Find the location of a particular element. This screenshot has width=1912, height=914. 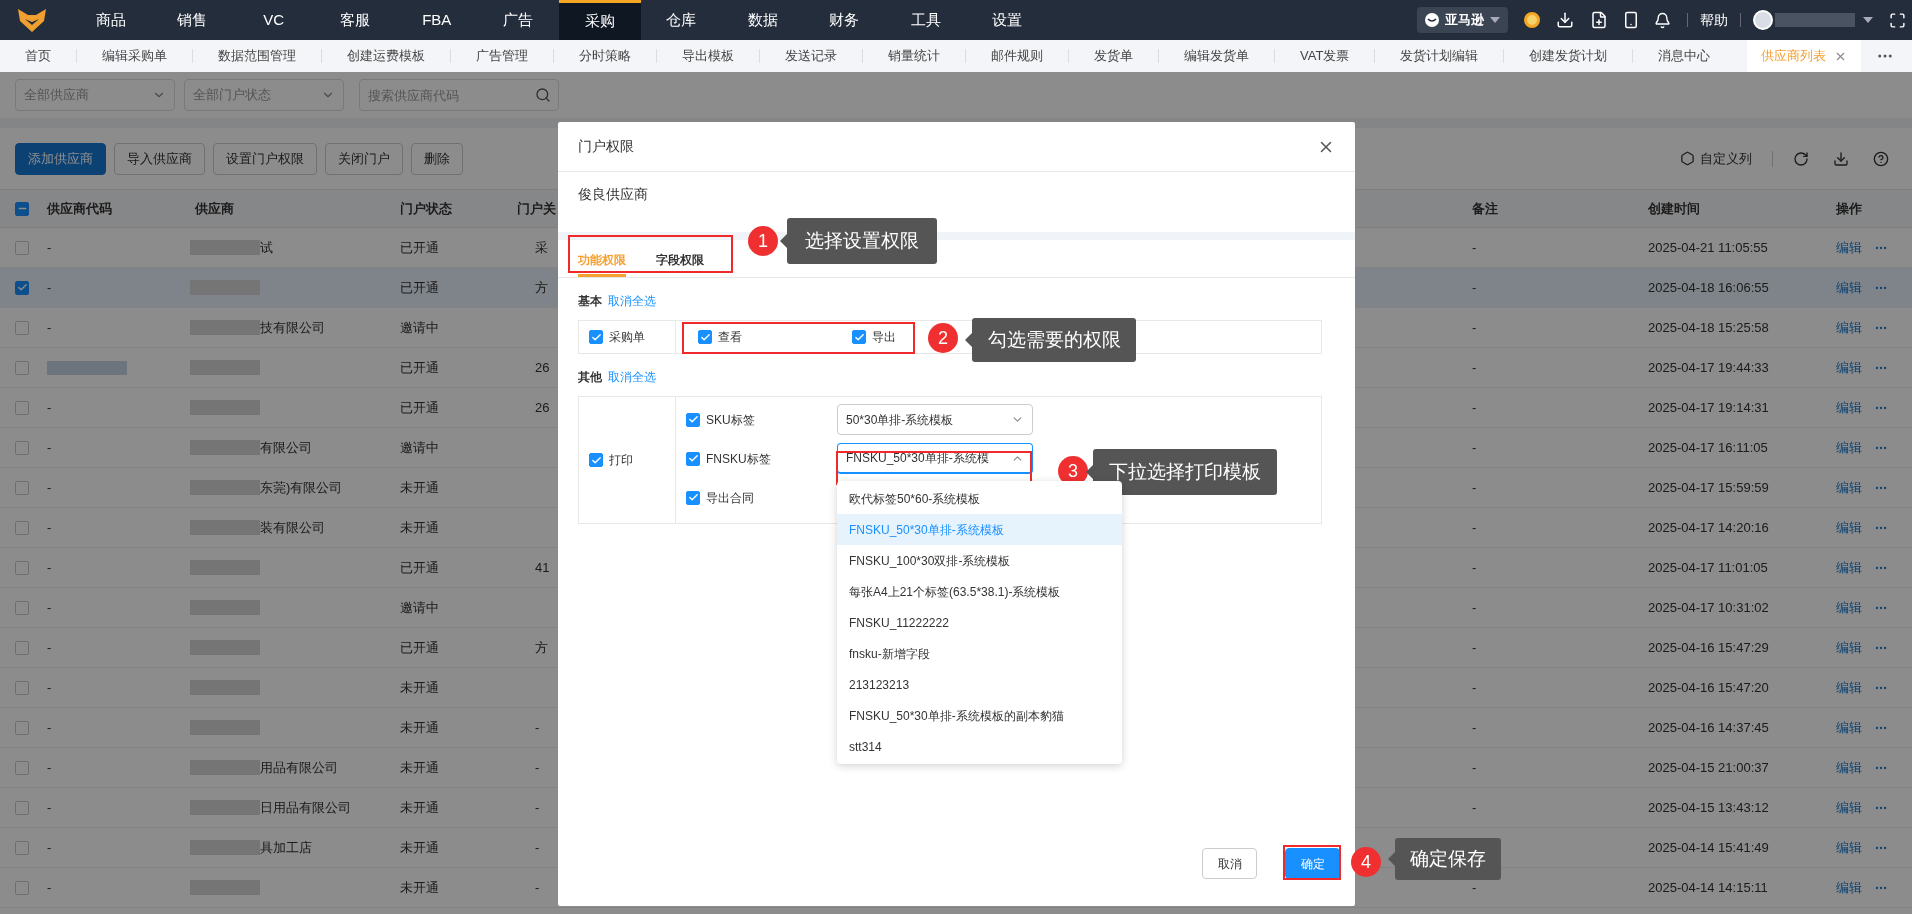

table-cell: 2025-04-17 19:44:33 is located at coordinates (1708, 367).